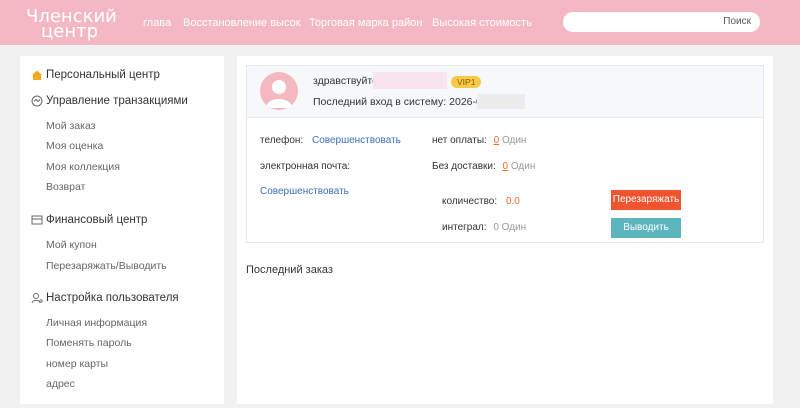  Describe the element at coordinates (464, 166) in the screenshot. I see `undelivered-label: Без доставки:` at that location.